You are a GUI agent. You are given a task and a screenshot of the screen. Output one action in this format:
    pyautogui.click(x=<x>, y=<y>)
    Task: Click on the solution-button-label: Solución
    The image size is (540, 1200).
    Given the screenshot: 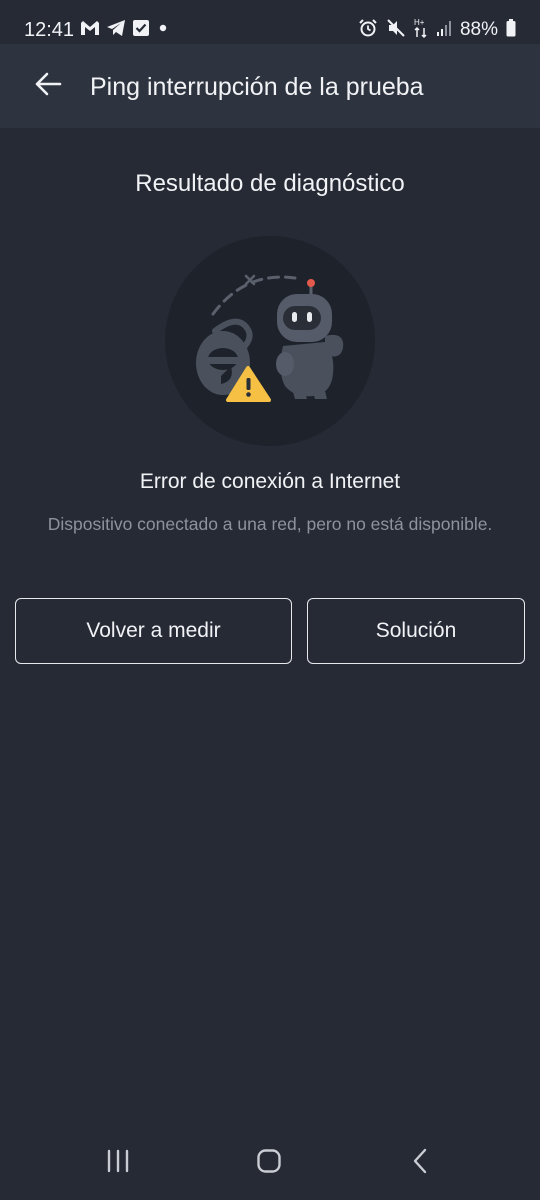 What is the action you would take?
    pyautogui.click(x=416, y=630)
    